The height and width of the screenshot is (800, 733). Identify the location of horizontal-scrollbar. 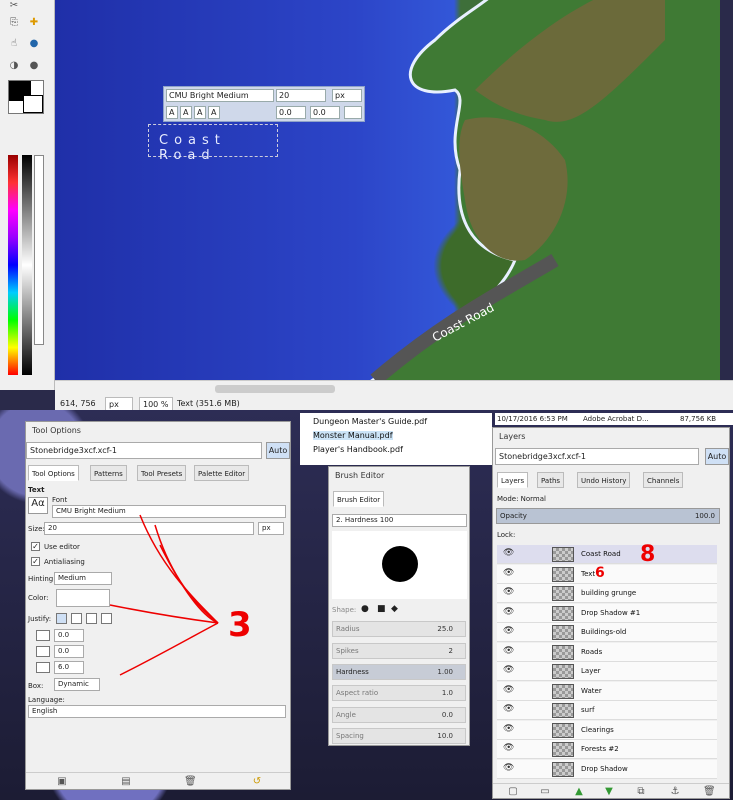
(275, 389).